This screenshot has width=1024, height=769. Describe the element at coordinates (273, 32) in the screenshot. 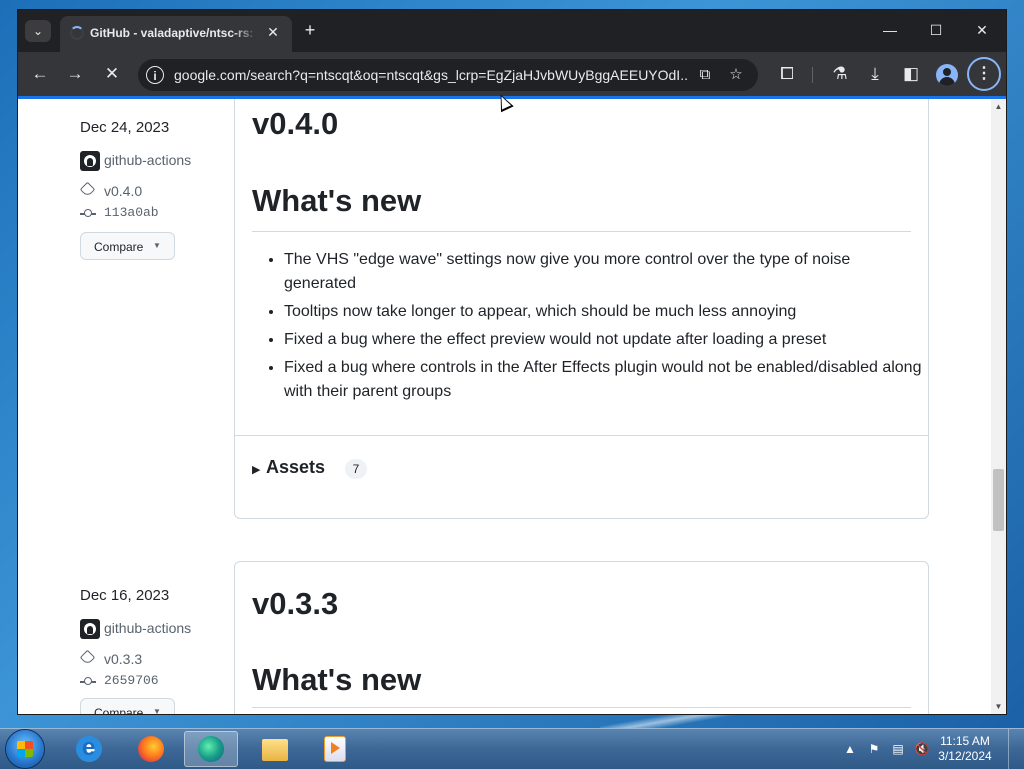

I see `close-tab-icon: ✕` at that location.